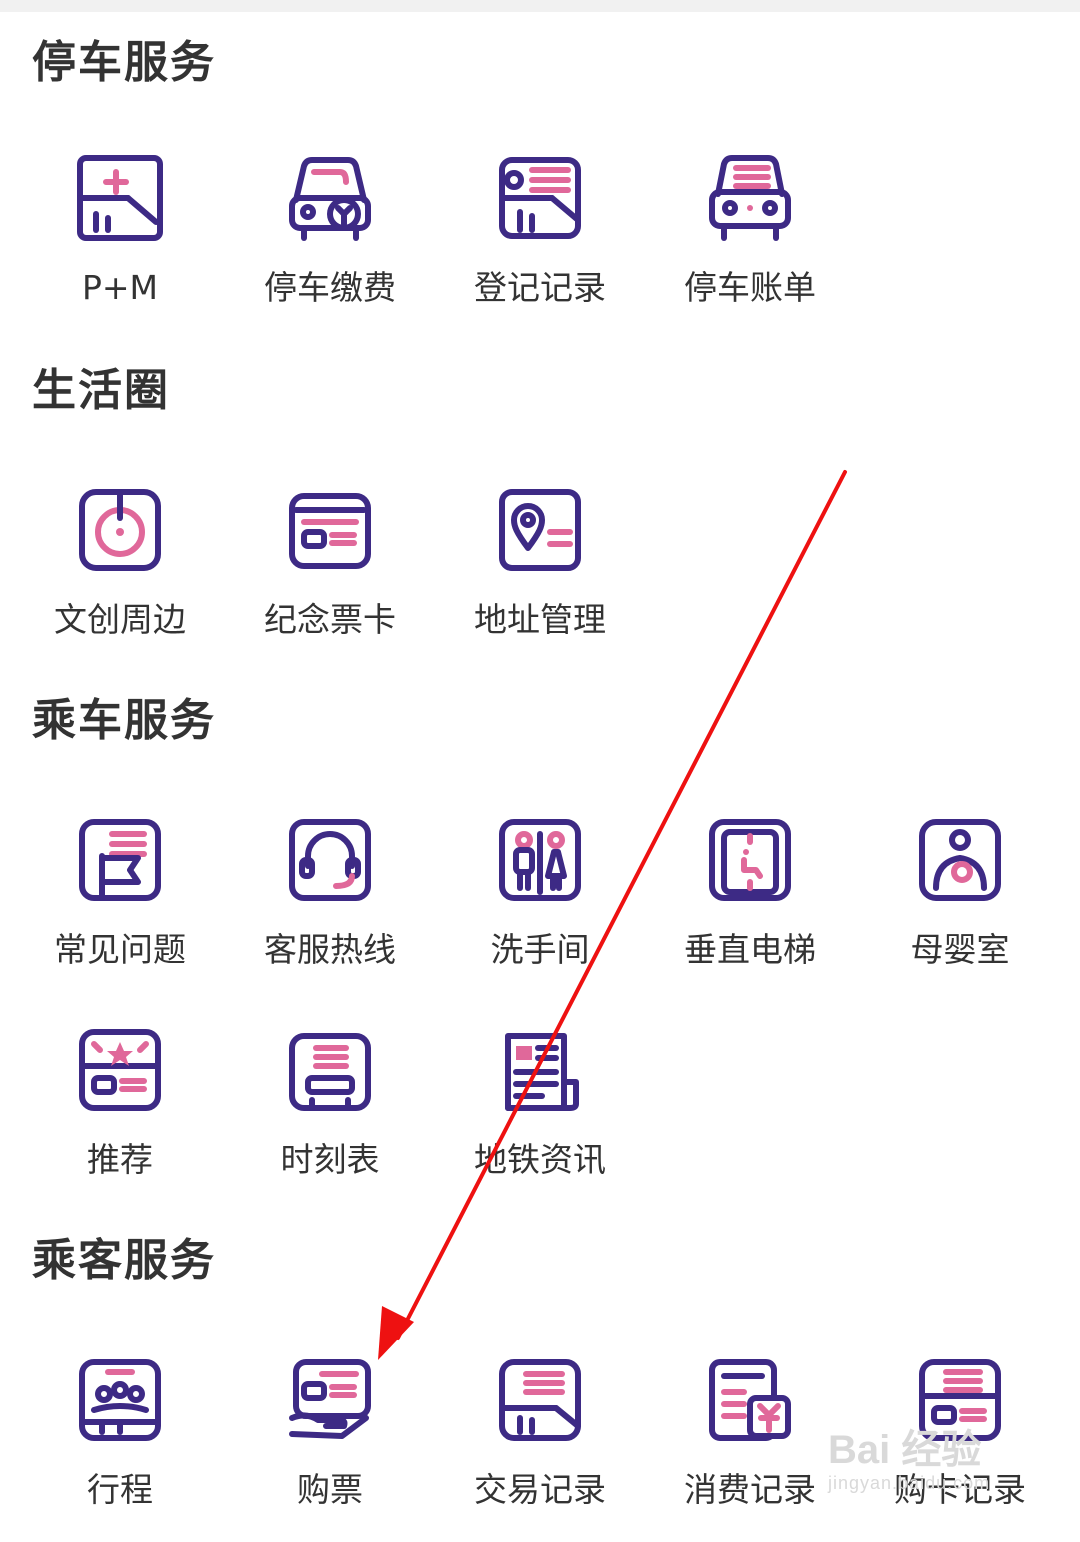 The image size is (1080, 1542). I want to click on service-tile: 母婴室, so click(960, 902).